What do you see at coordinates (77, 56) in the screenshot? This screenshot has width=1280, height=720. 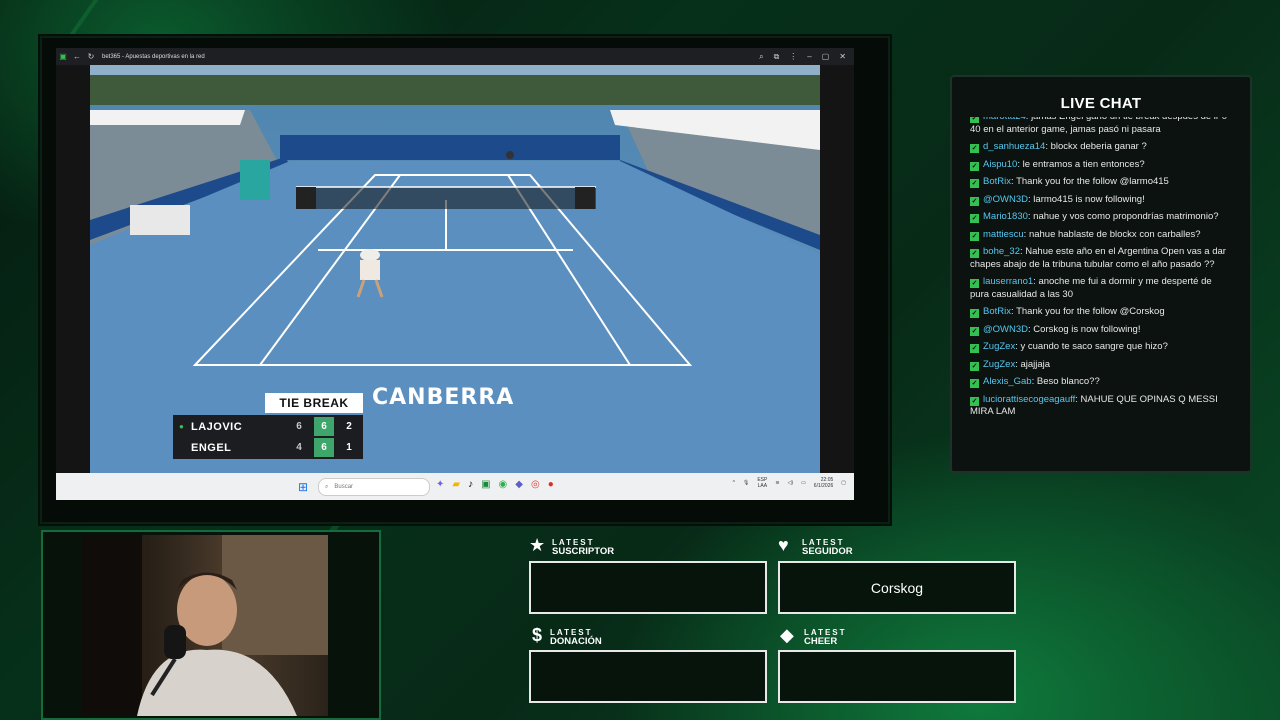 I see `back-icon: ←` at bounding box center [77, 56].